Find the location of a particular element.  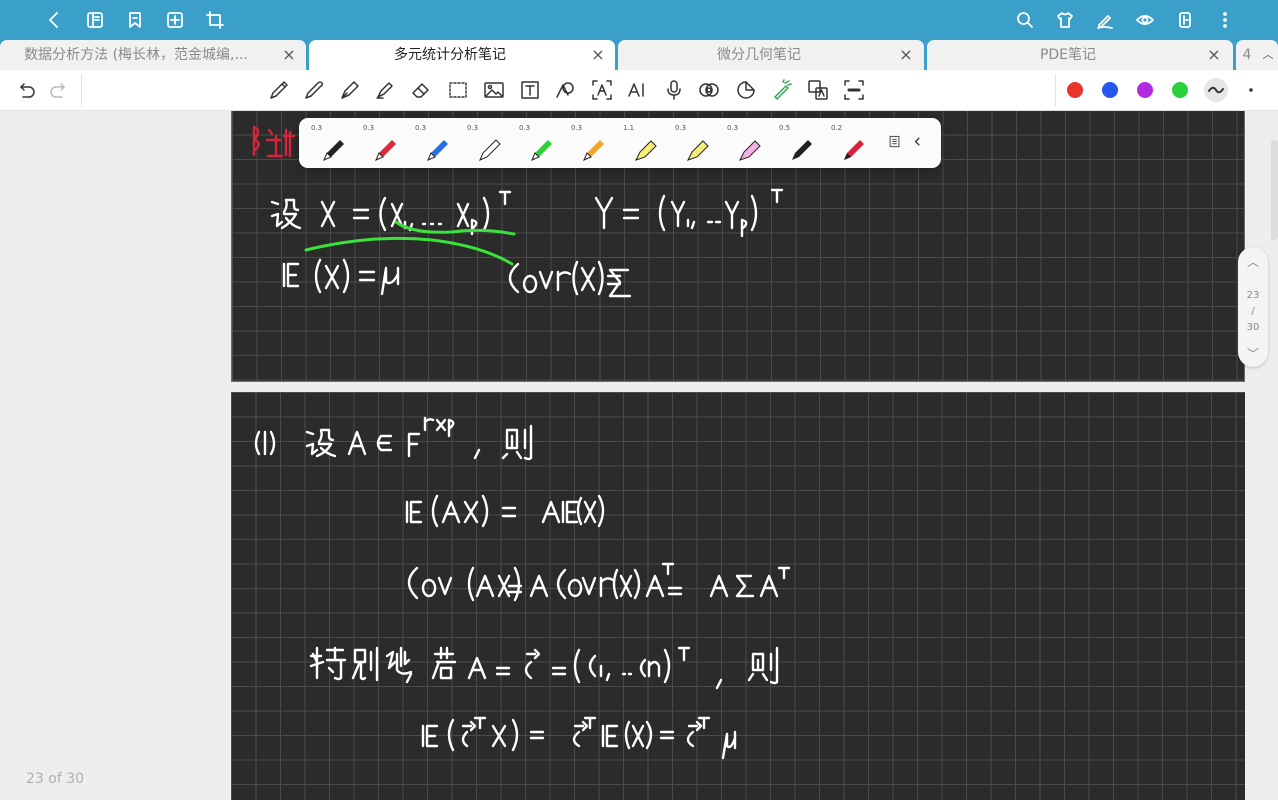

tab-data-analysis: 数据分析方法 (梅长林，范金城编,... × is located at coordinates (153, 55).